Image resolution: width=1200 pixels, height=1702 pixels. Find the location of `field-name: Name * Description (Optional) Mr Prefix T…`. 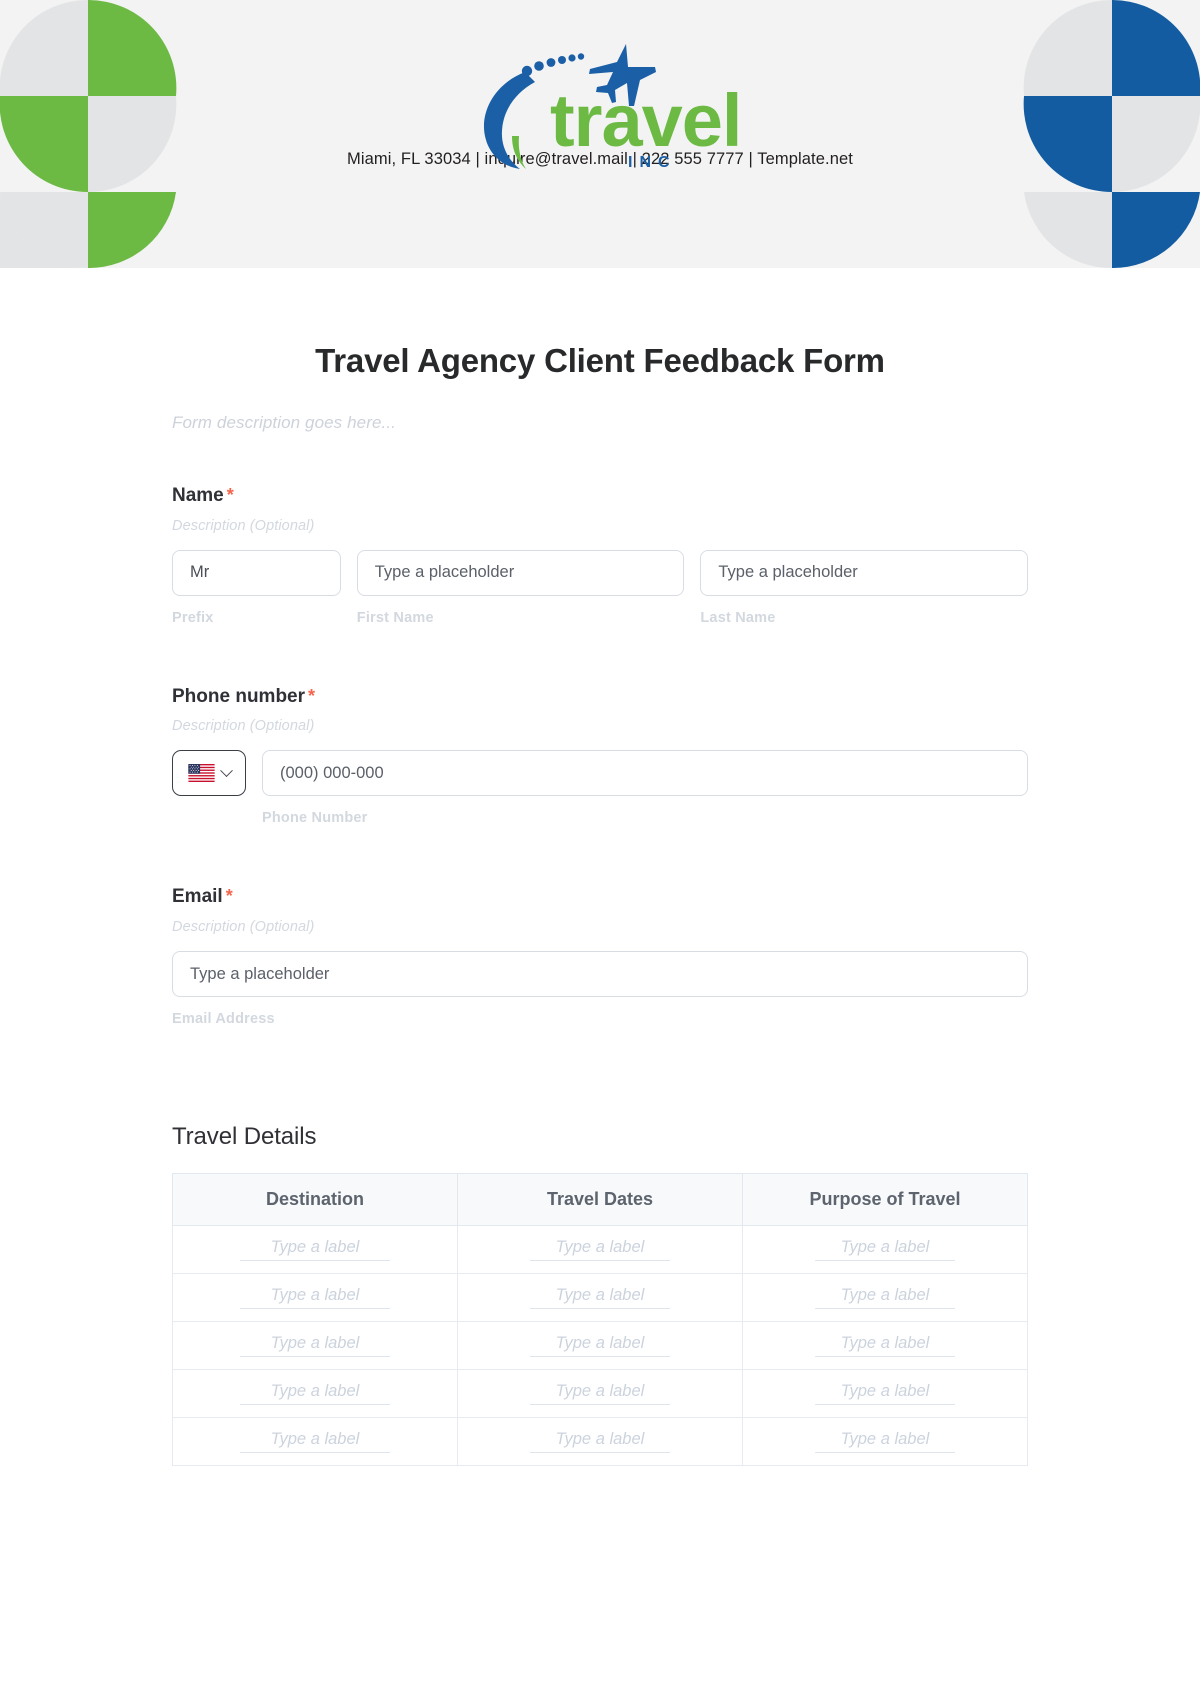

field-name: Name * Description (Optional) Mr Prefix T… is located at coordinates (600, 555).